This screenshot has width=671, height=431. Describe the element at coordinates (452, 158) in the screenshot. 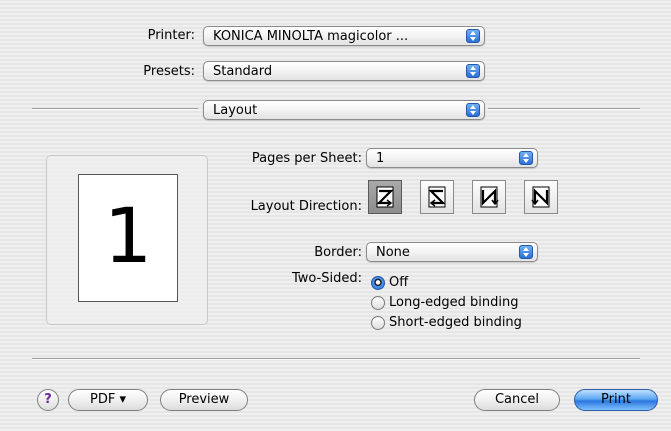

I see `pages-per-sheet-popup: 1` at that location.